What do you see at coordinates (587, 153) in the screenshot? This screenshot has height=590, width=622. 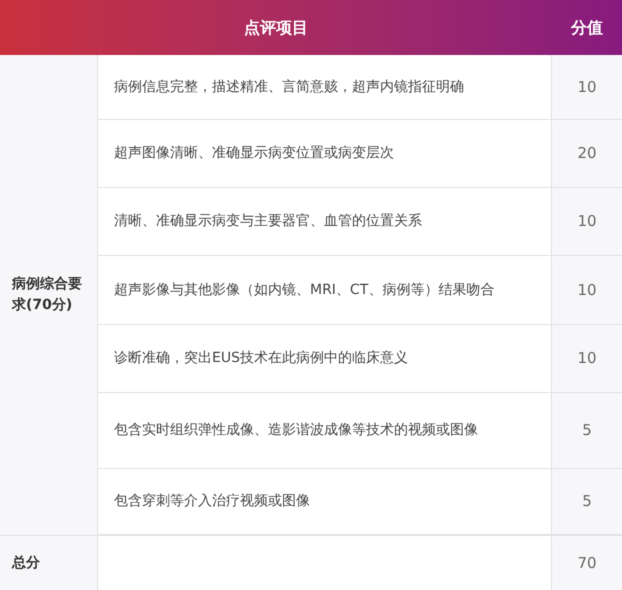 I see `table-cell: 20` at bounding box center [587, 153].